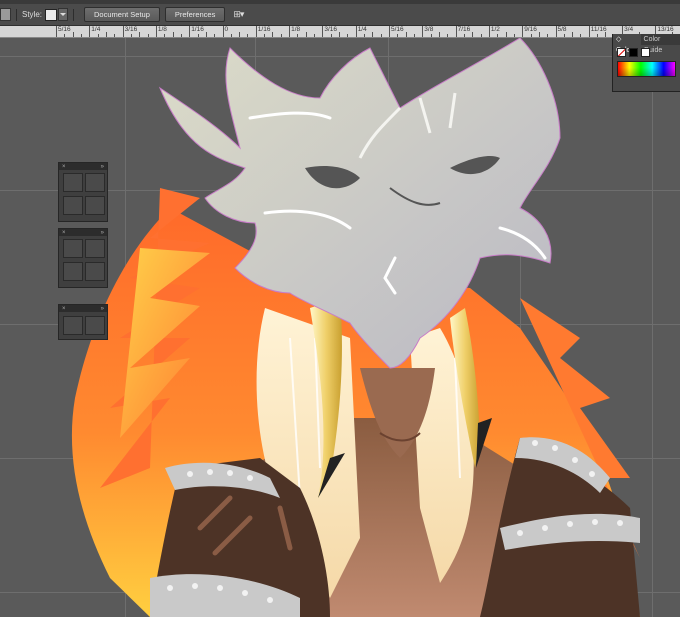 This screenshot has height=617, width=680. Describe the element at coordinates (73, 271) in the screenshot. I see `appearance-panel-icon` at that location.